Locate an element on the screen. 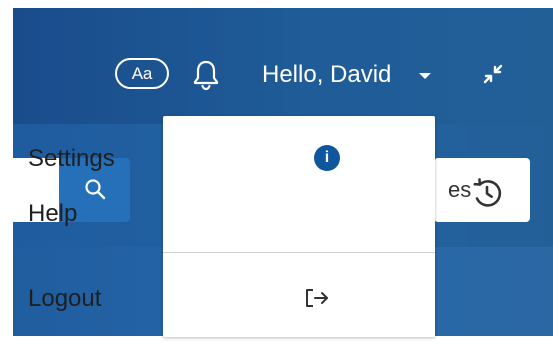 Image resolution: width=553 pixels, height=347 pixels. logout-icon is located at coordinates (317, 298).